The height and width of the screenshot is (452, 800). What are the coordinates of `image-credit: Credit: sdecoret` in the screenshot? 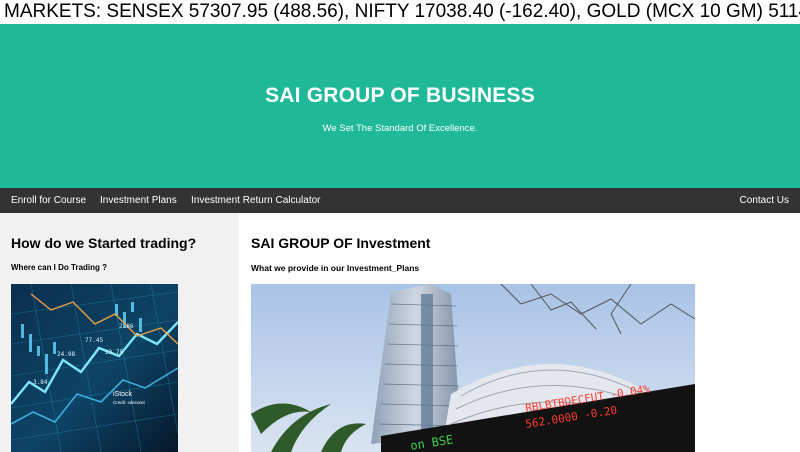 It's located at (129, 402).